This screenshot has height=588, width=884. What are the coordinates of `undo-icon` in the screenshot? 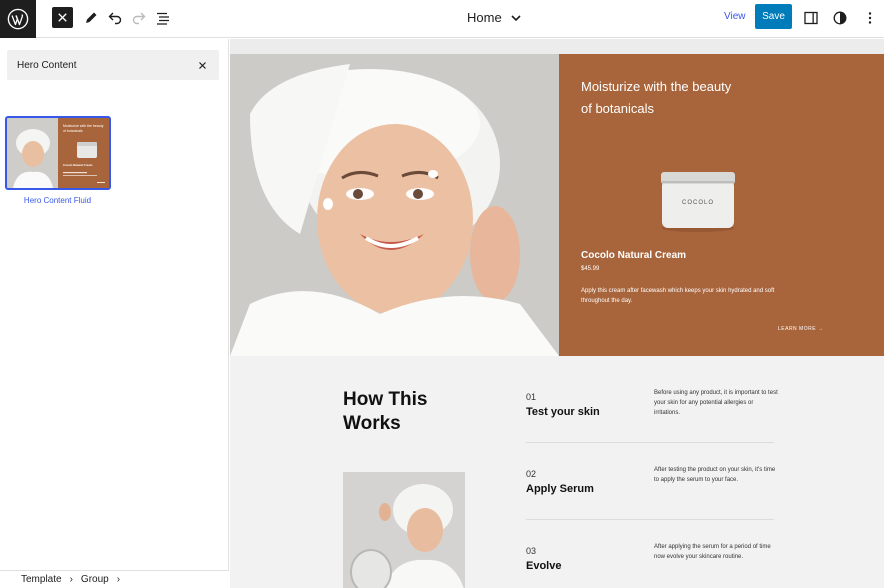 It's located at (115, 18).